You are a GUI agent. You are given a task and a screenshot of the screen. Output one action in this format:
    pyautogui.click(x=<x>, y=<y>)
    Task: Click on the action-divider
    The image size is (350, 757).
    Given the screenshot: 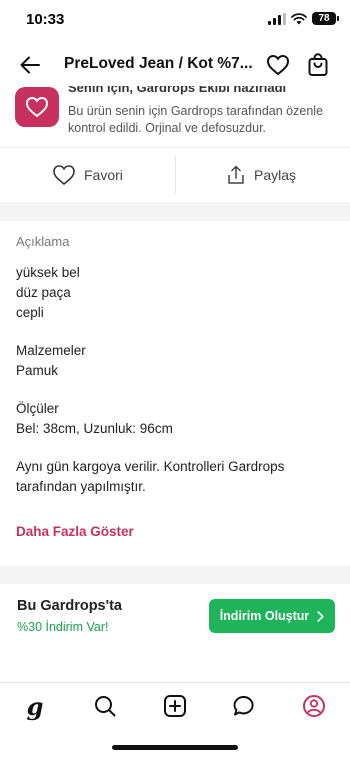 What is the action you would take?
    pyautogui.click(x=175, y=175)
    